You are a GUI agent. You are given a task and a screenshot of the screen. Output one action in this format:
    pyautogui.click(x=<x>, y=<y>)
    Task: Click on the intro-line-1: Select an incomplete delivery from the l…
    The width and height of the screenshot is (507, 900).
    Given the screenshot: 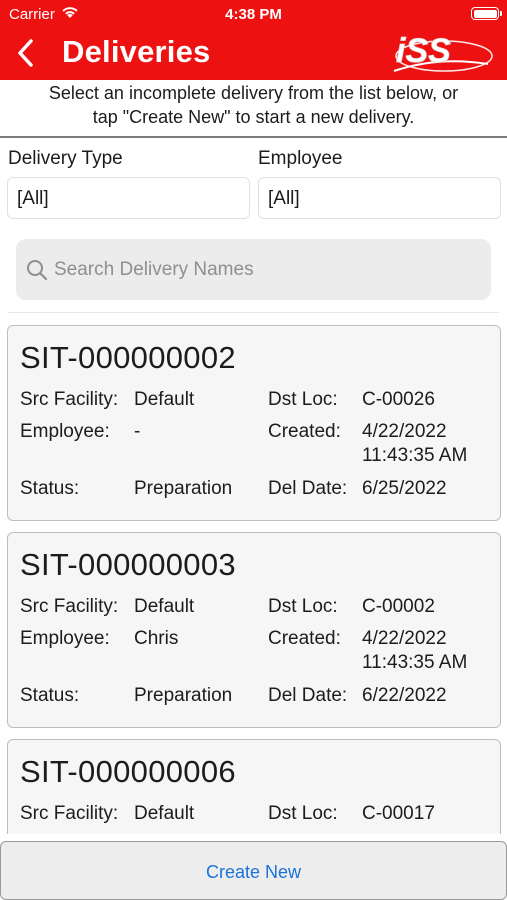 What is the action you would take?
    pyautogui.click(x=253, y=93)
    